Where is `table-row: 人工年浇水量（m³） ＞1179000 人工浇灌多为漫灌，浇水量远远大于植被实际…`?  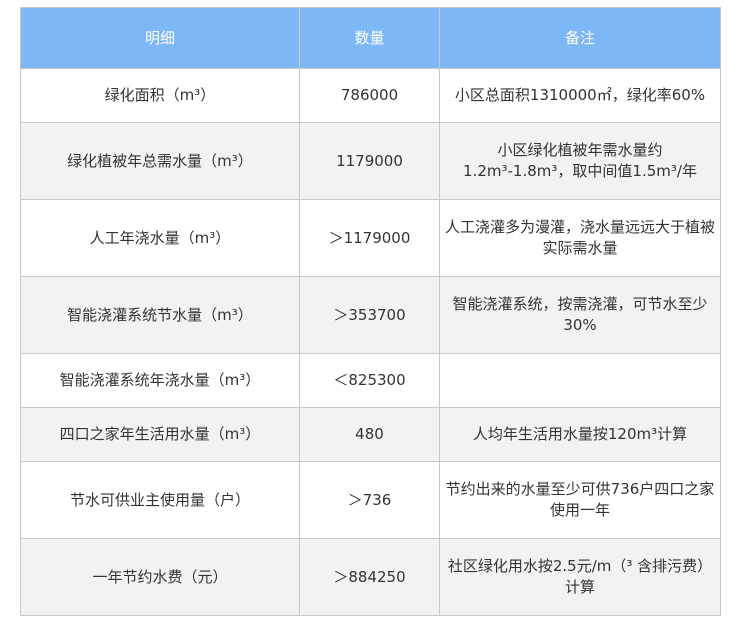
table-row: 人工年浇水量（m³） ＞1179000 人工浇灌多为漫灌，浇水量远远大于植被实际… is located at coordinates (370, 238).